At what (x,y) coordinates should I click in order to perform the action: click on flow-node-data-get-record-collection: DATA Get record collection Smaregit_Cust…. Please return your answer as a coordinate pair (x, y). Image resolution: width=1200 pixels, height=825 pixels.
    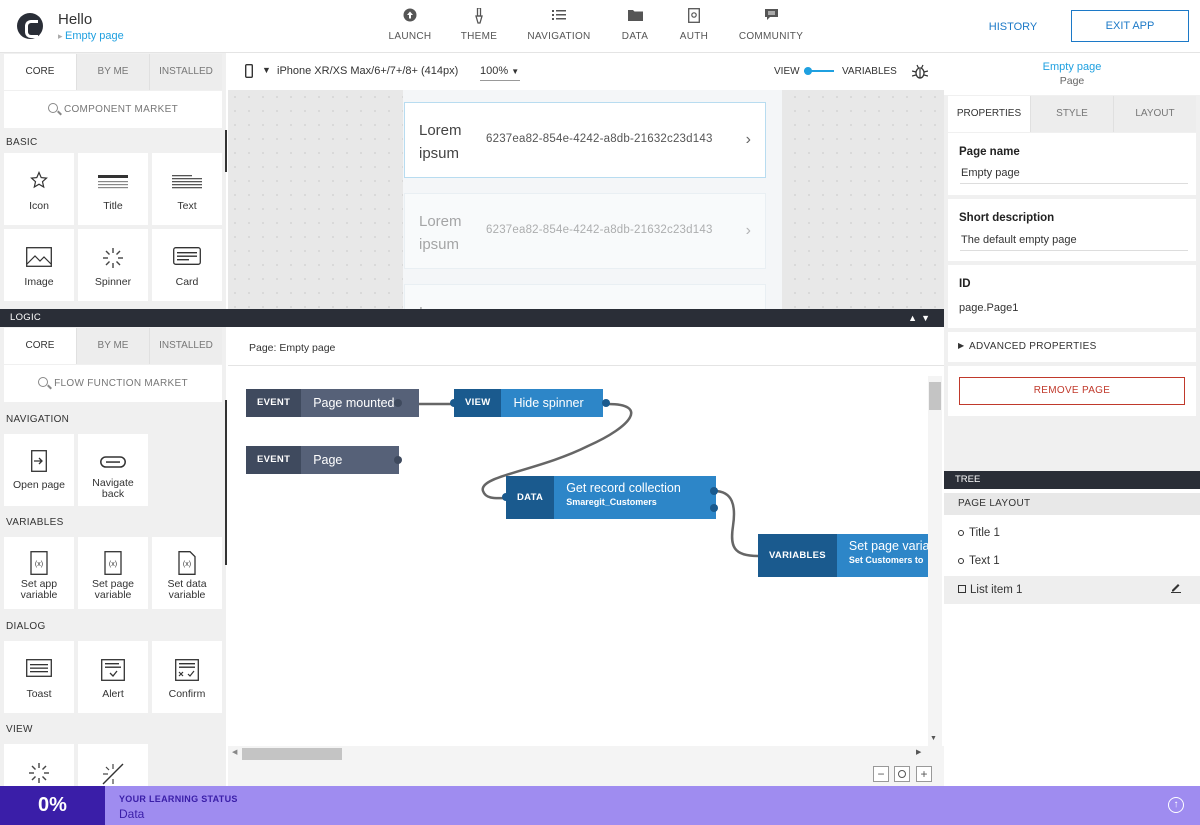
    Looking at the image, I should click on (611, 497).